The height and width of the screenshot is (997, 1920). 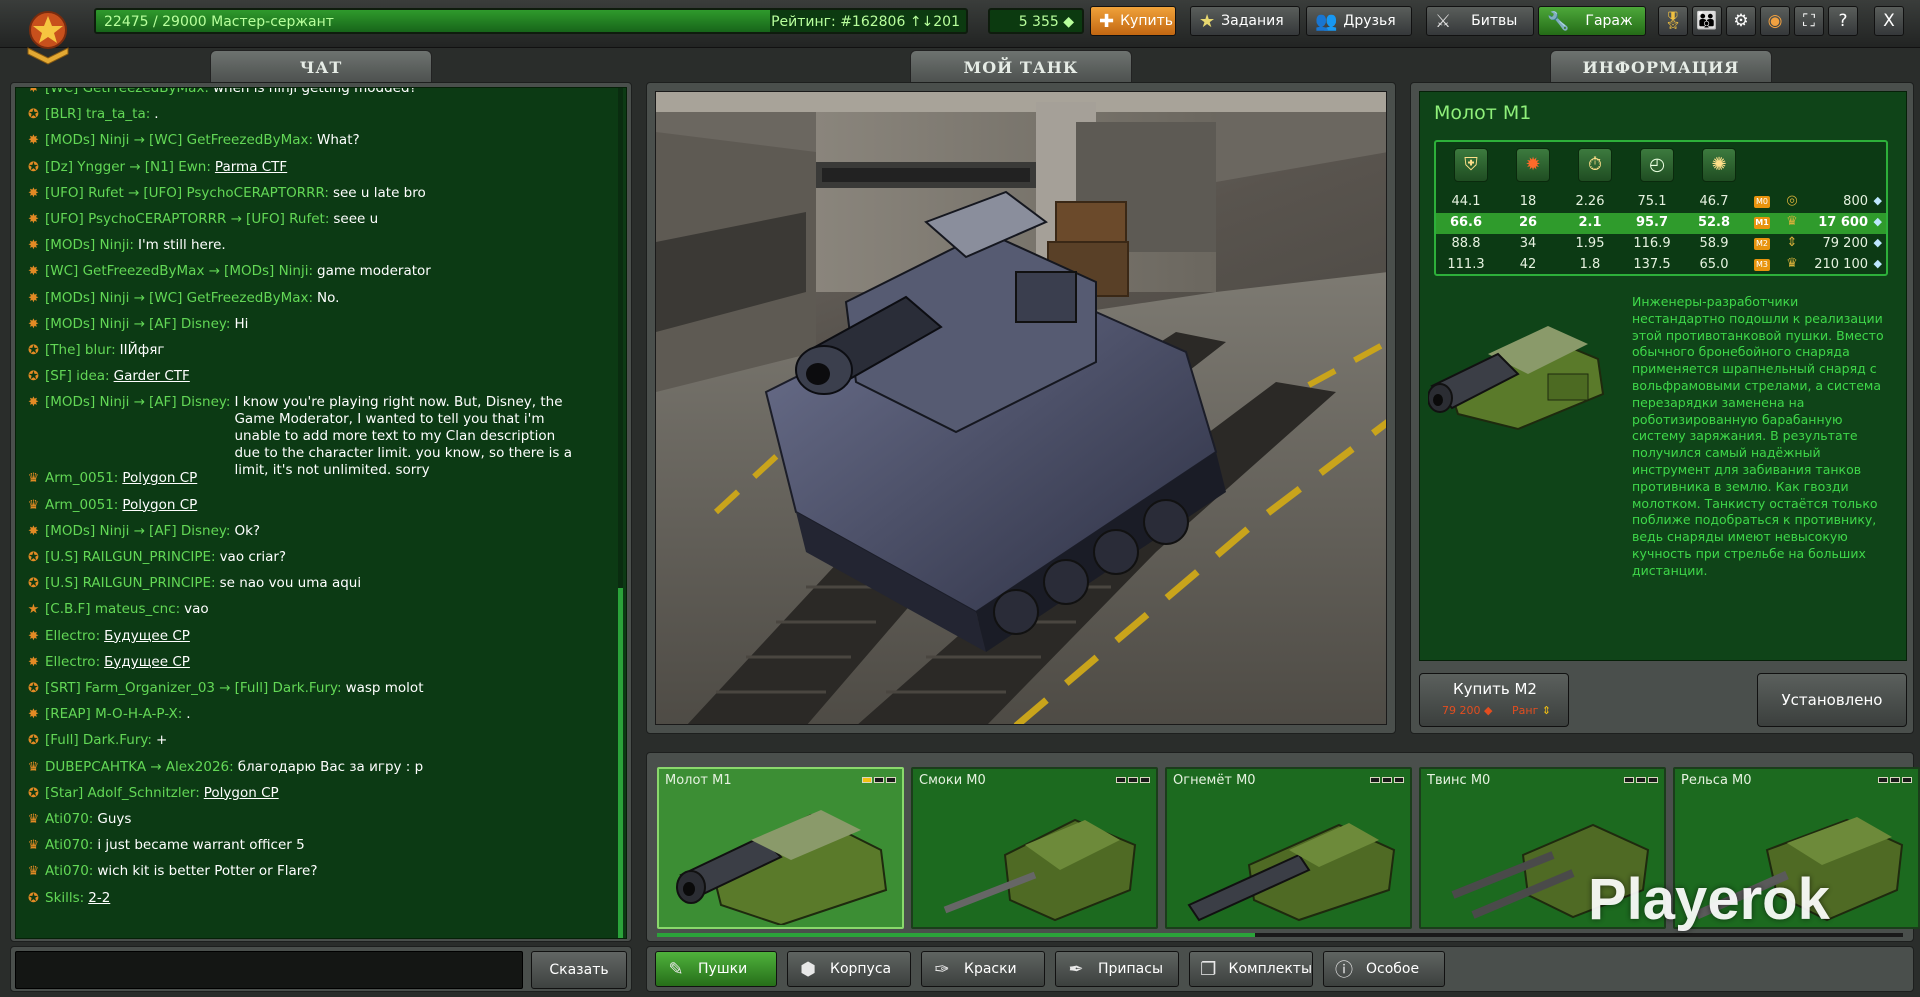 I want to click on chat-sender: [WC] GetFreezedByMax →, so click(x=132, y=271).